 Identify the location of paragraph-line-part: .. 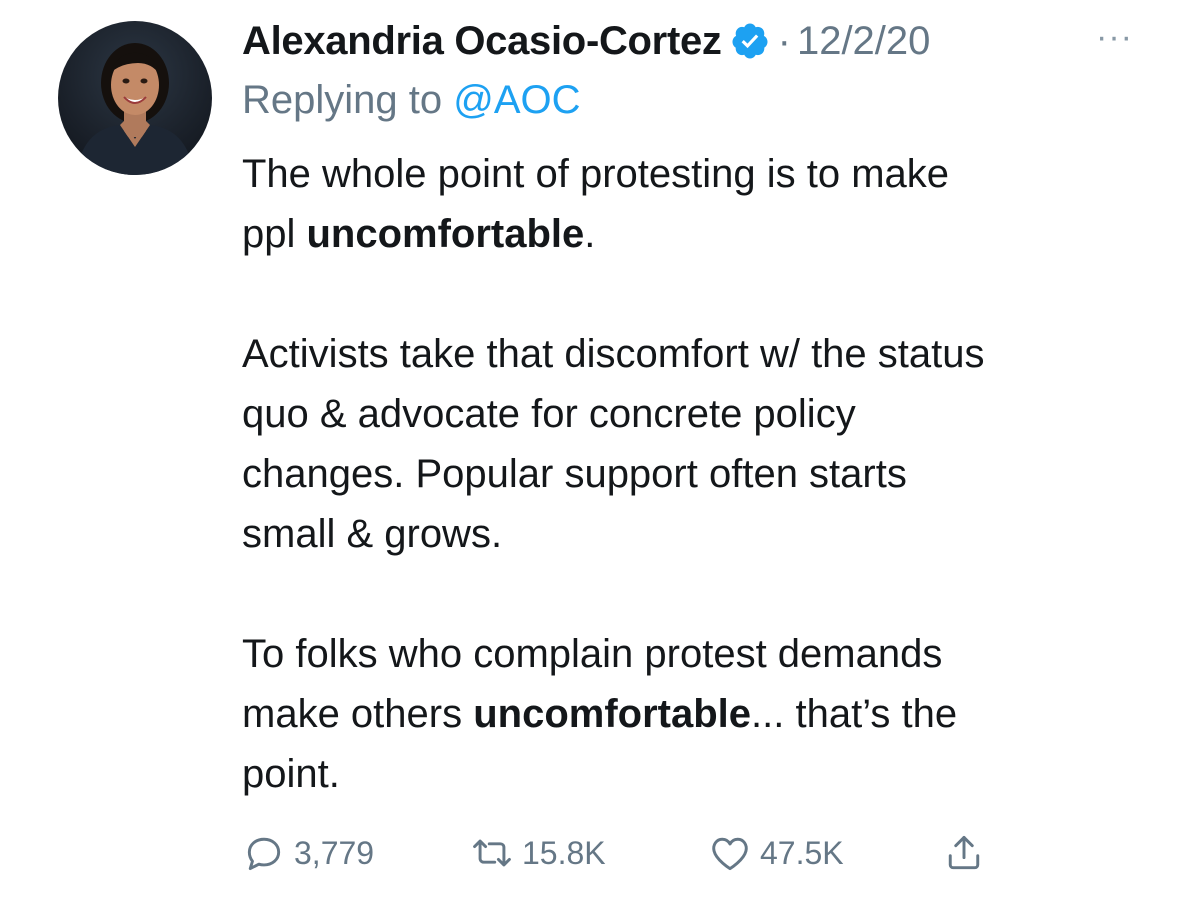
(590, 234).